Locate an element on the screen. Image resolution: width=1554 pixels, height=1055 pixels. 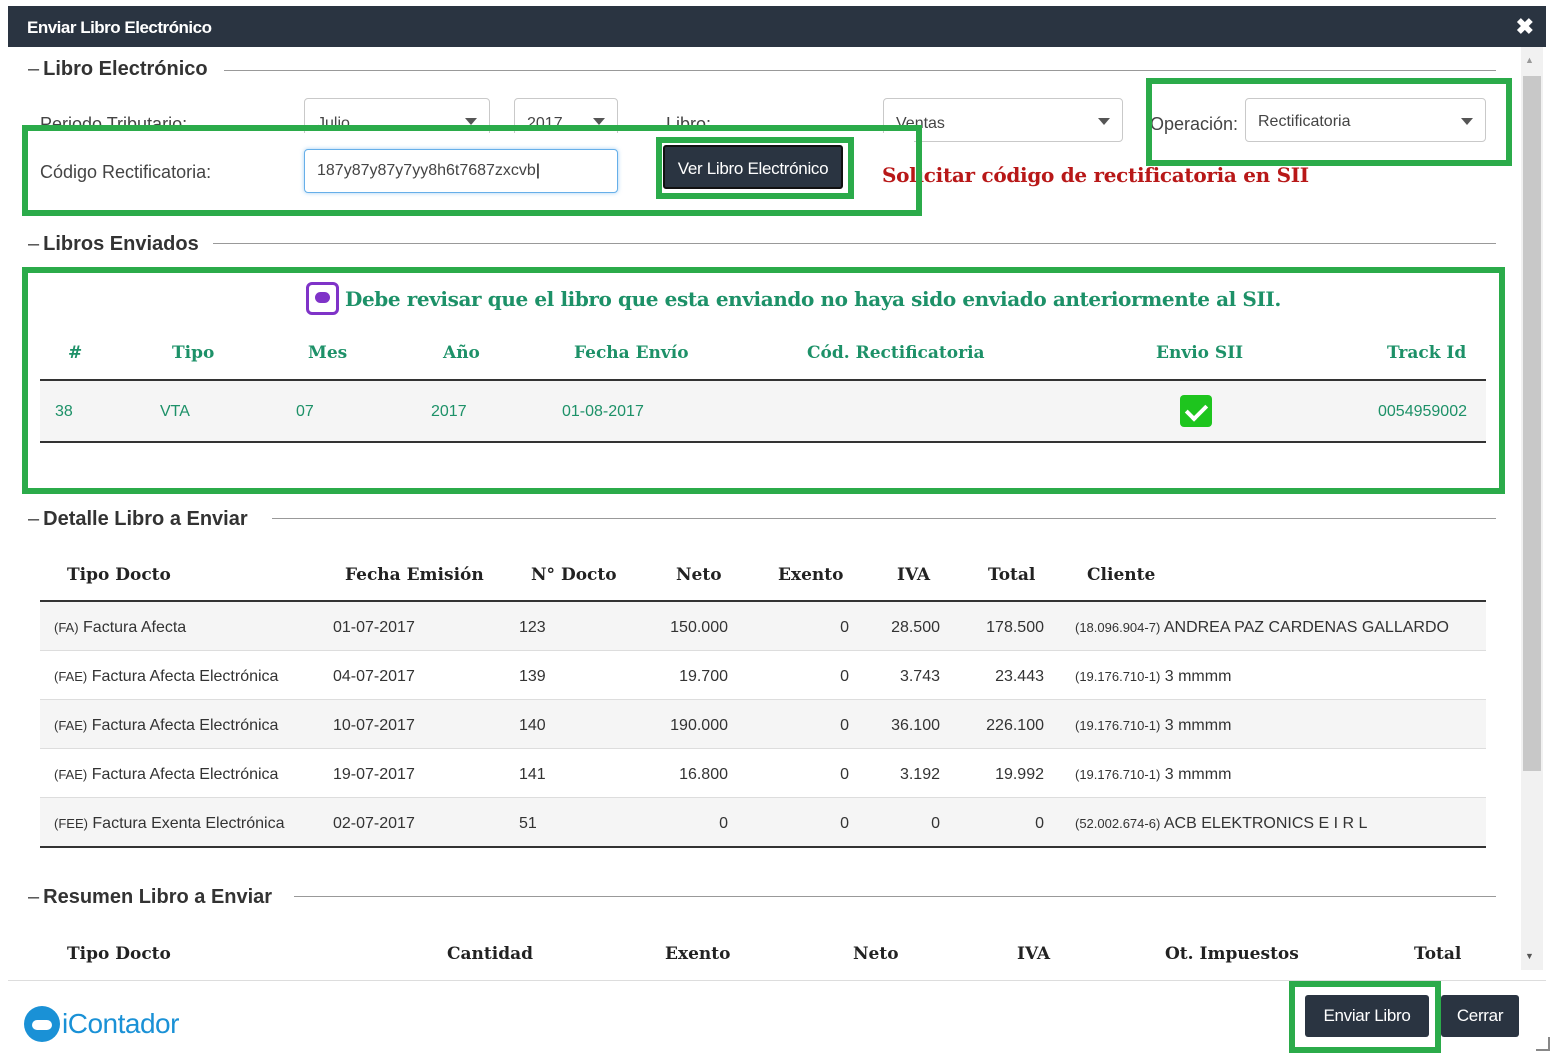
section-libros-enviados: – Libros Enviados is located at coordinates (113, 244).